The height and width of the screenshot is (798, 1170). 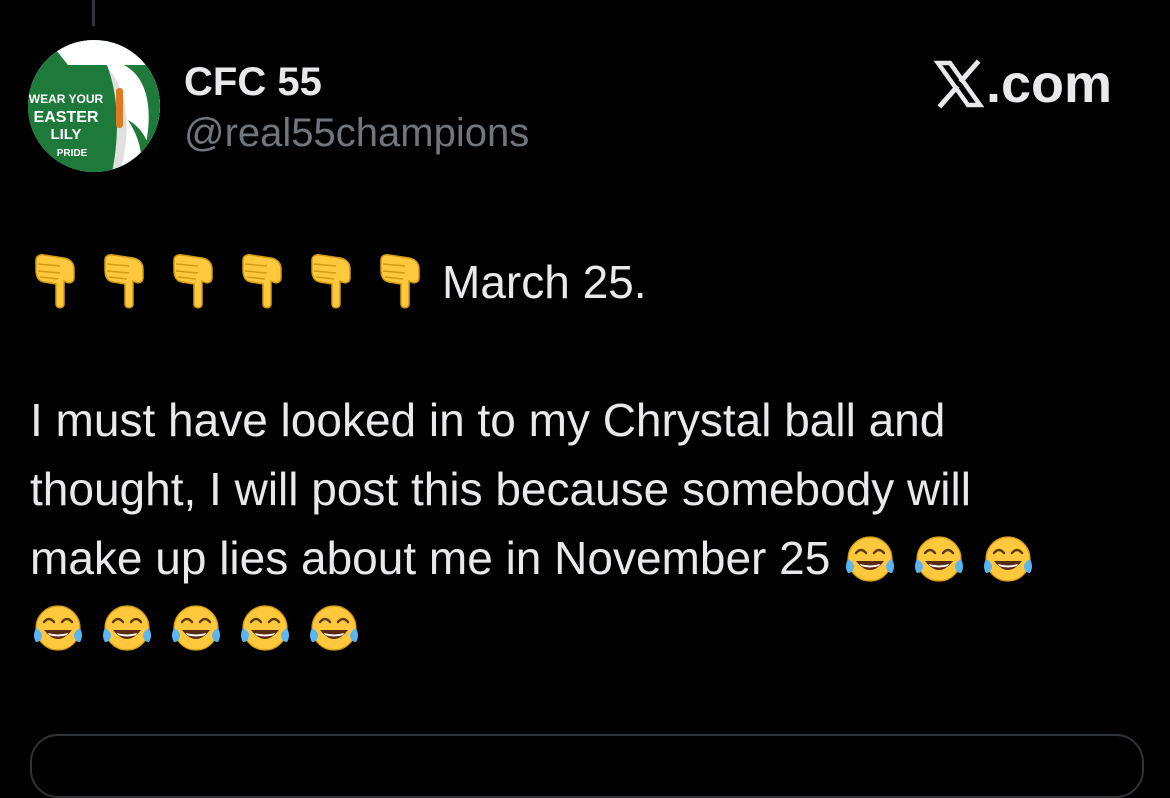 I want to click on avatar-text-line-2: EASTER, so click(x=66, y=117).